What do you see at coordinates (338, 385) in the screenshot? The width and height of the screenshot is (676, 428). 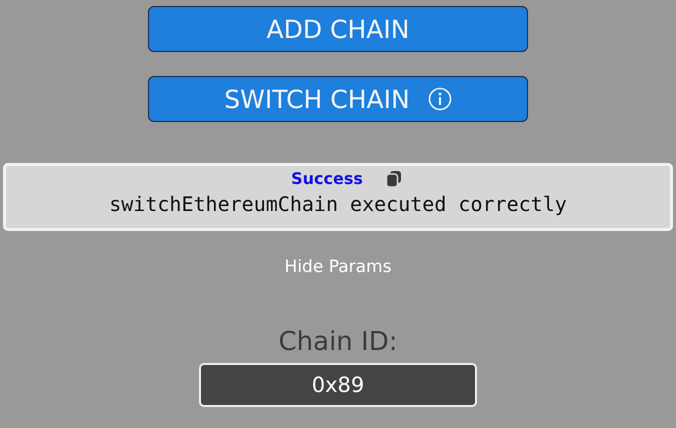 I see `chain-id-field: 0x89` at bounding box center [338, 385].